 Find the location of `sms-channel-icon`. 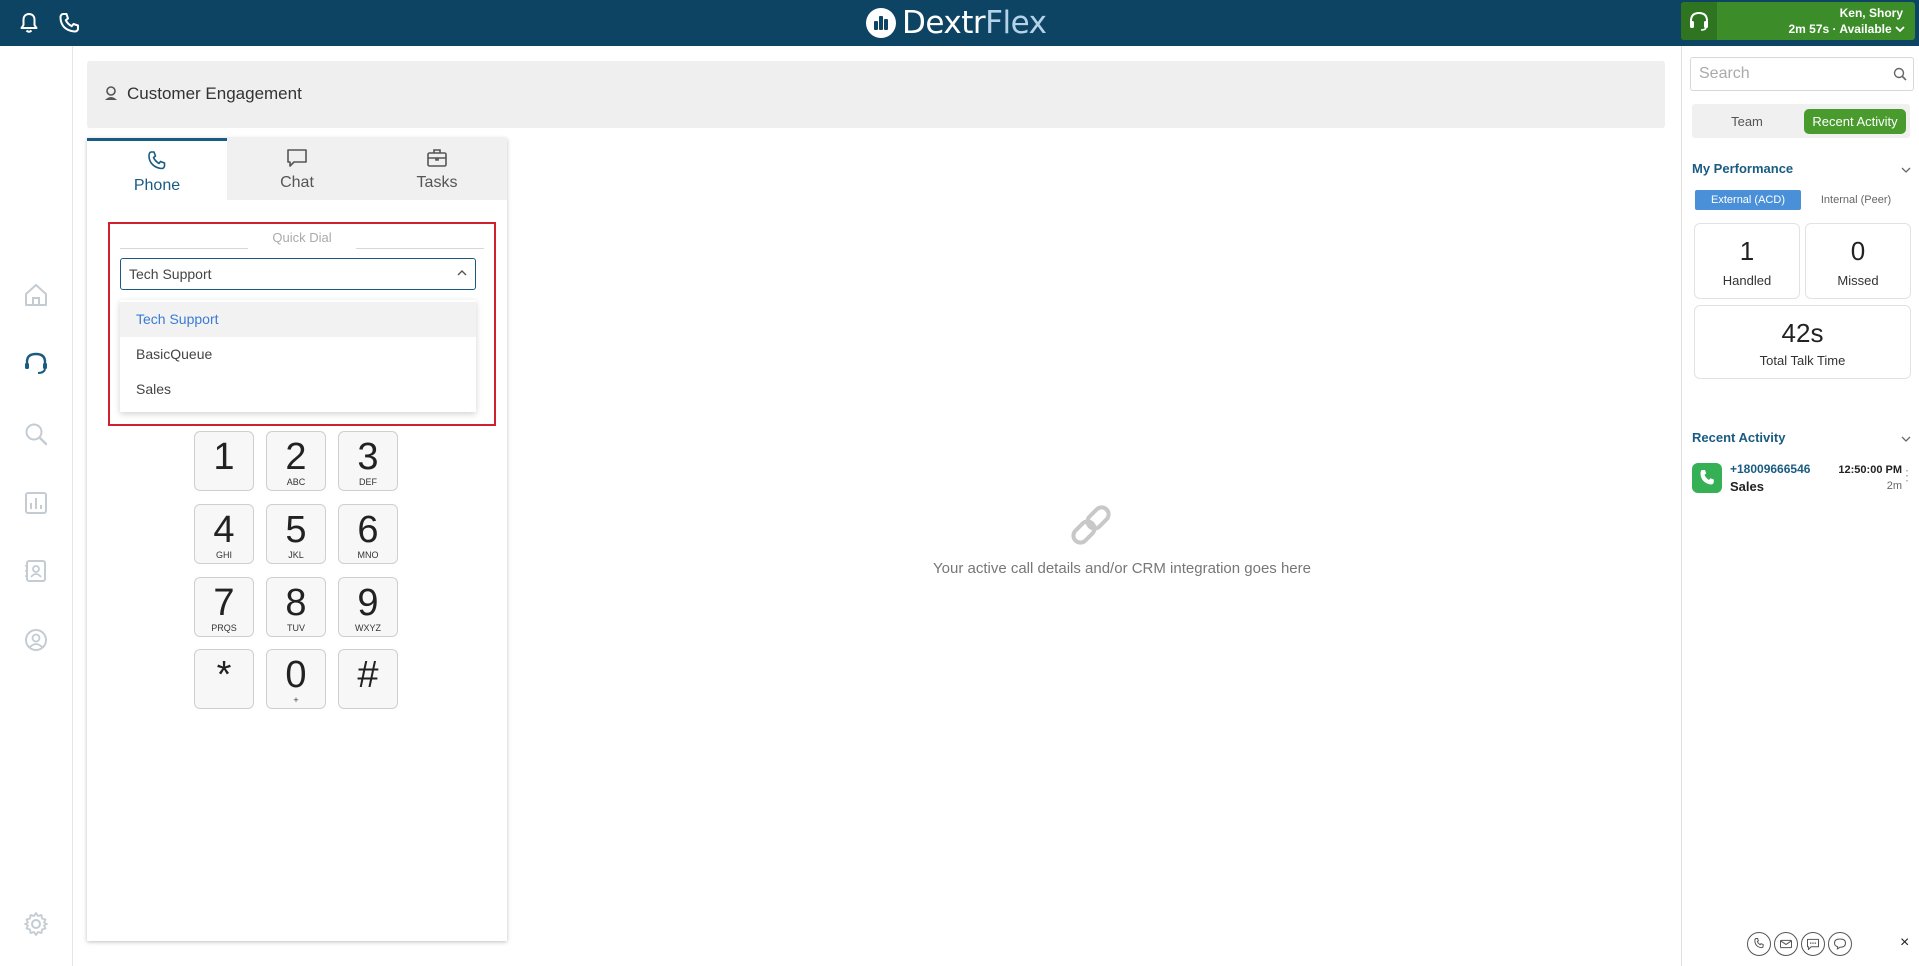

sms-channel-icon is located at coordinates (1813, 944).